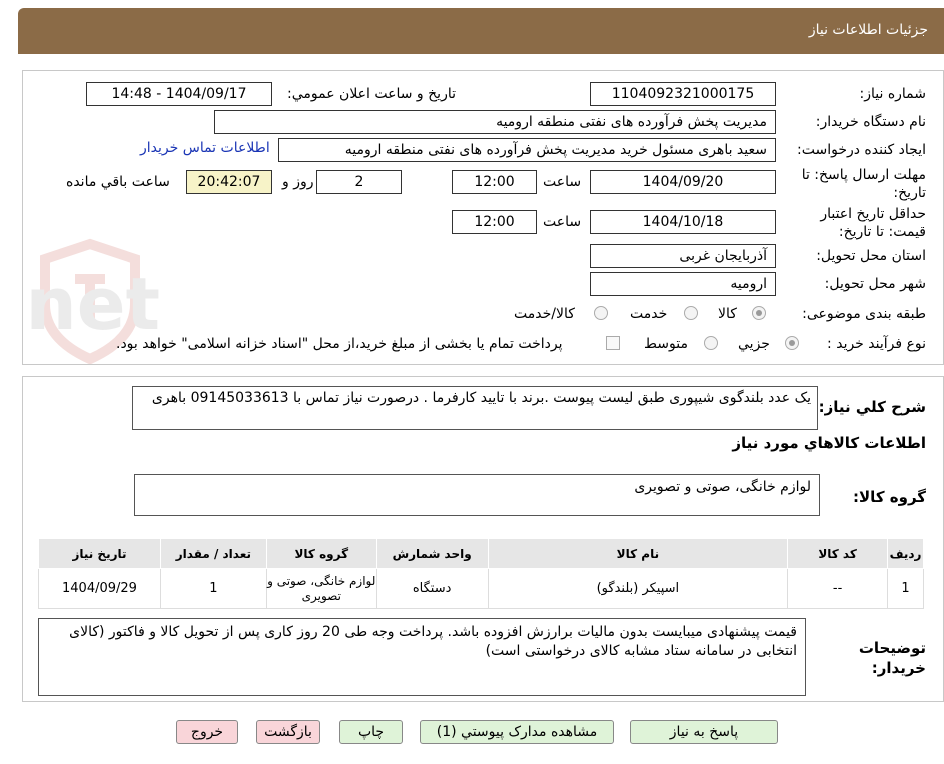 This screenshot has height=764, width=944. I want to click on process-medium-label: متوسط, so click(666, 344).